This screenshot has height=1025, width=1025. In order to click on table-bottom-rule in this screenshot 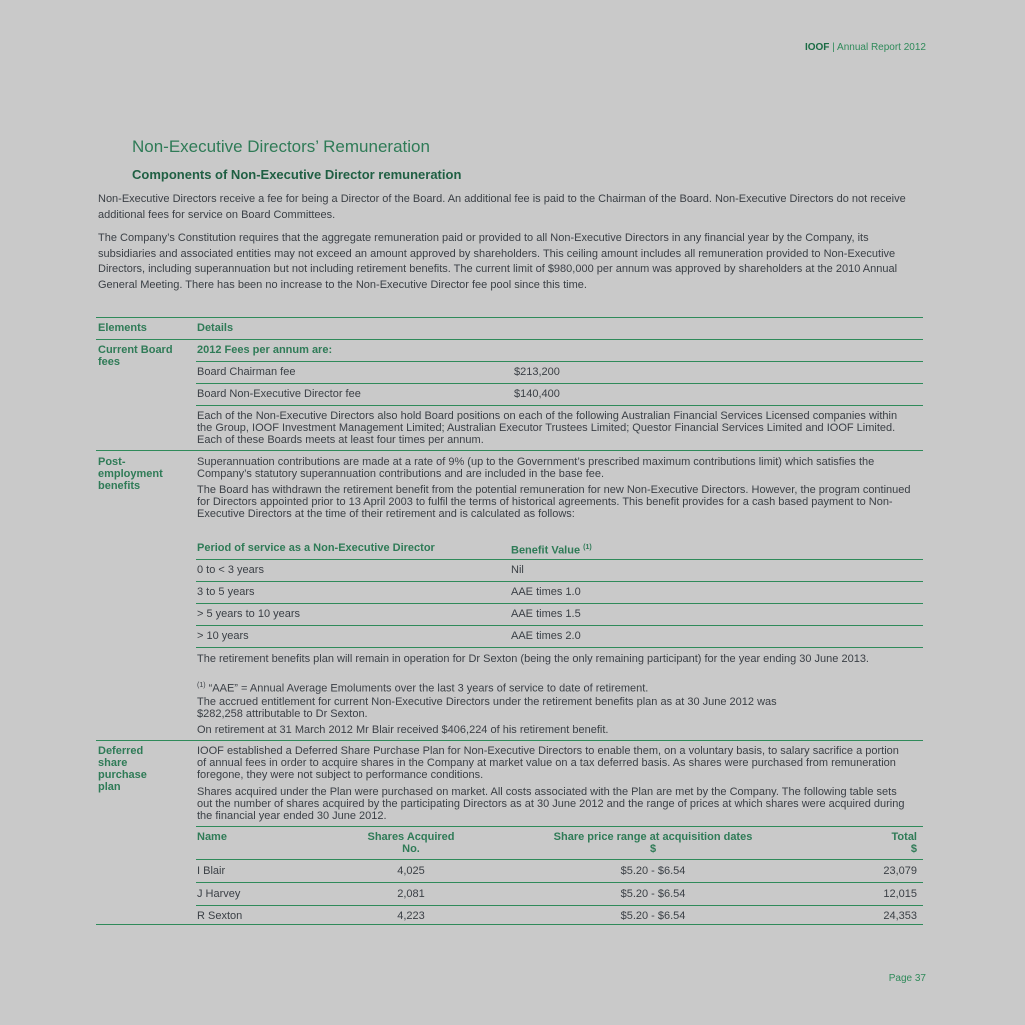, I will do `click(509, 924)`.